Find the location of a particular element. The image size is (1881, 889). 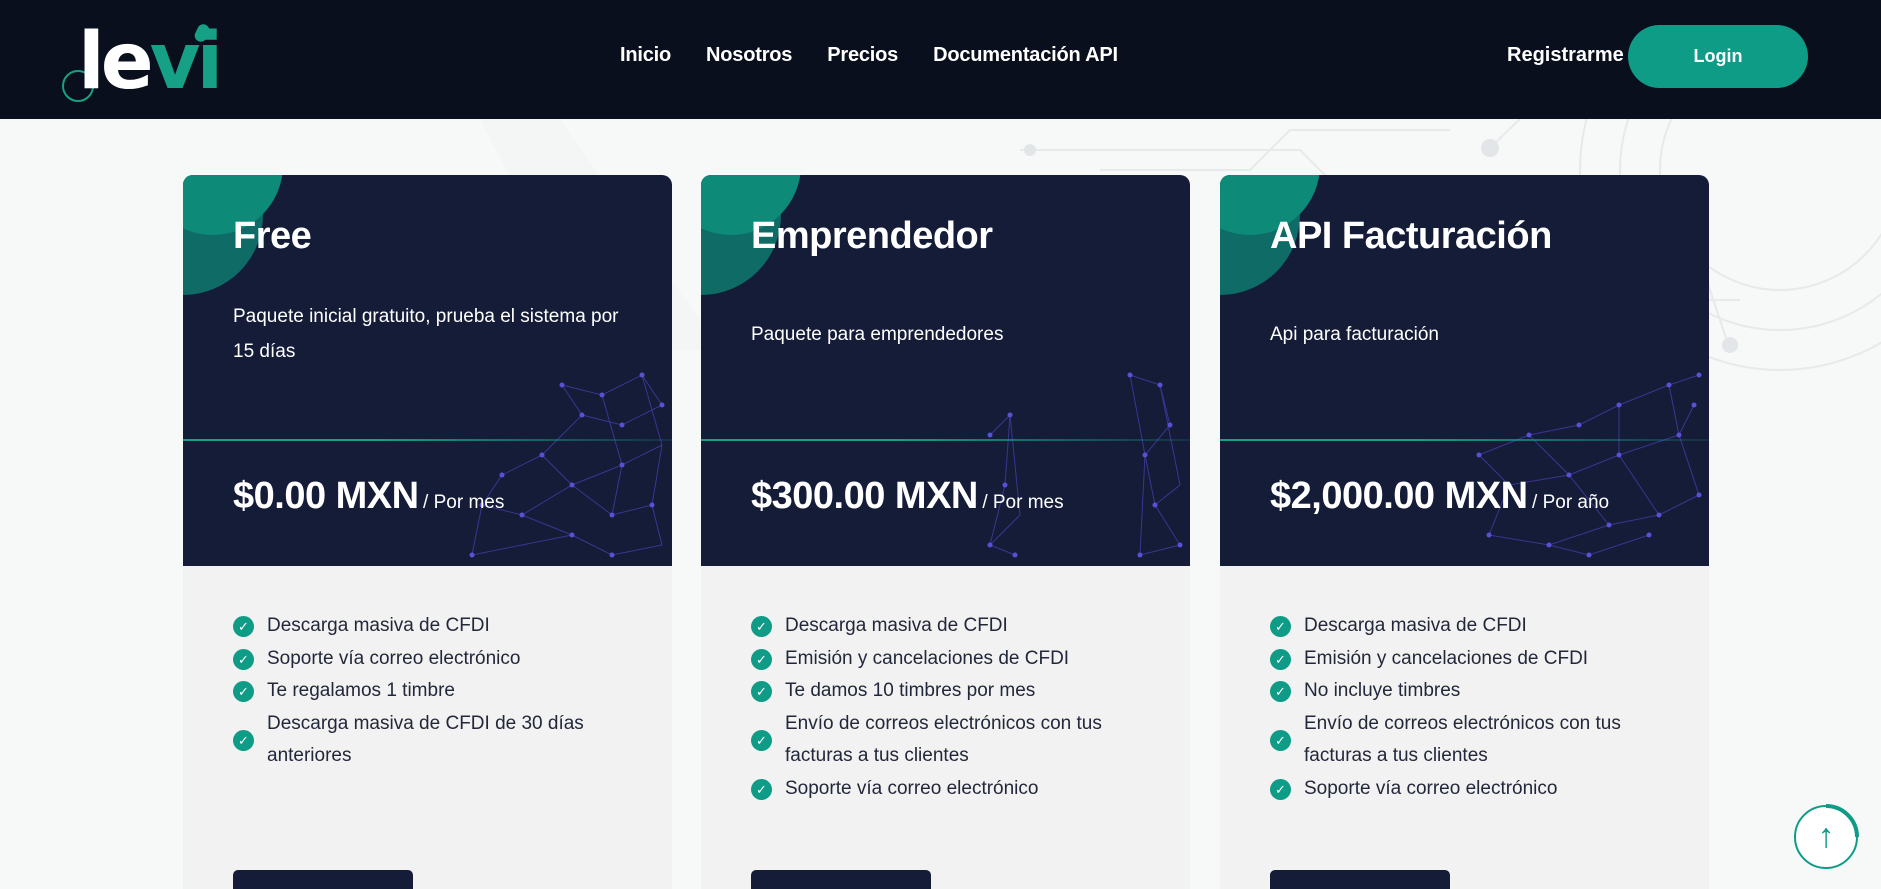

levi-logo: levi is located at coordinates (140, 62).